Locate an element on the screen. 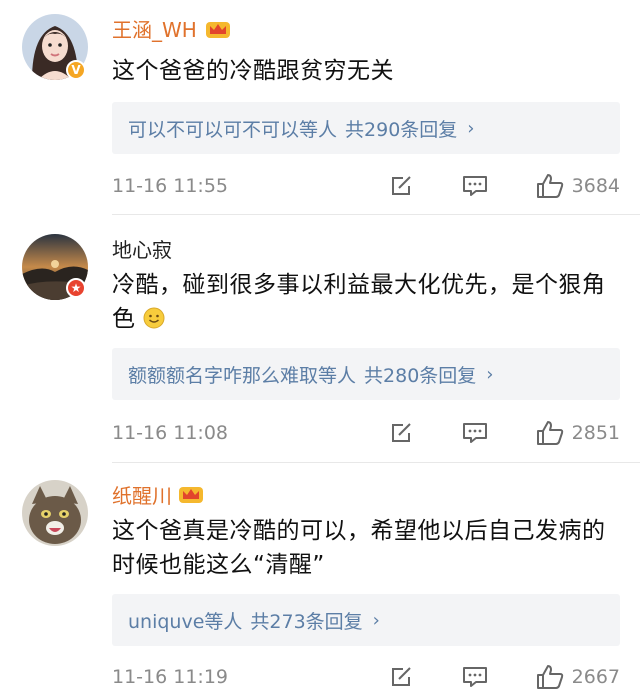  avatar is located at coordinates (55, 513).